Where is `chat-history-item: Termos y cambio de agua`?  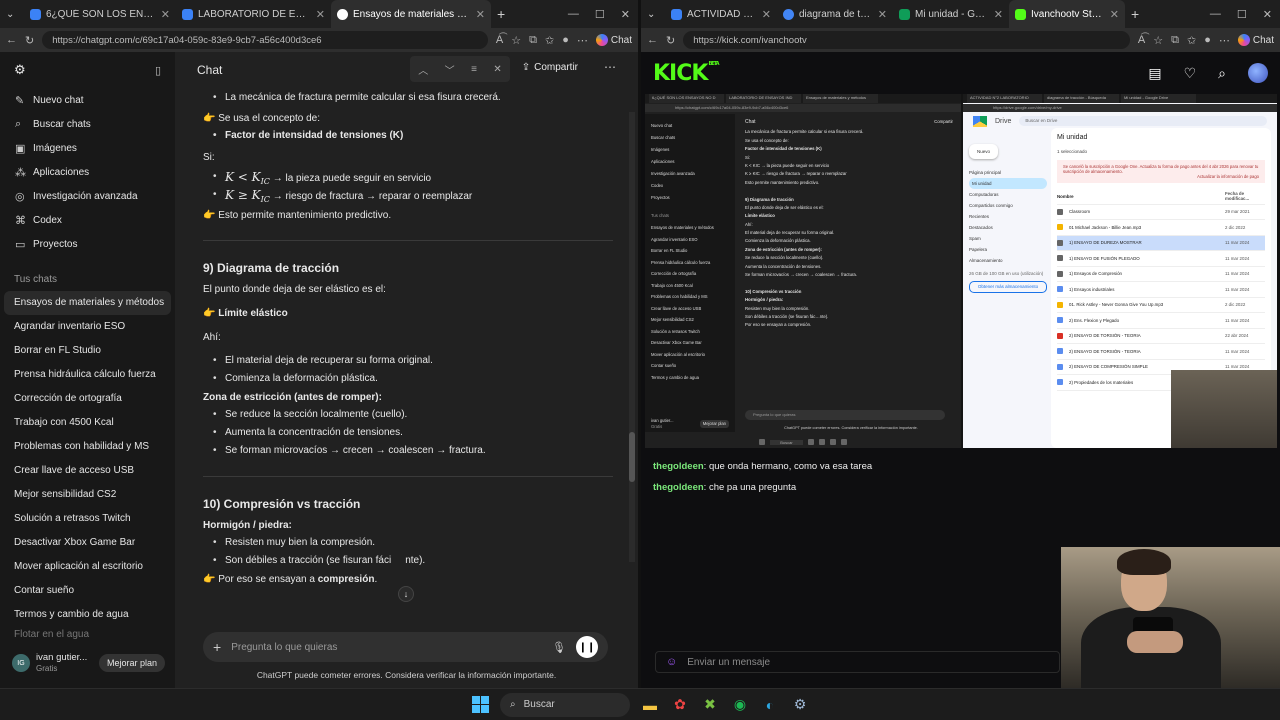
chat-history-item: Termos y cambio de agua is located at coordinates (87, 615).